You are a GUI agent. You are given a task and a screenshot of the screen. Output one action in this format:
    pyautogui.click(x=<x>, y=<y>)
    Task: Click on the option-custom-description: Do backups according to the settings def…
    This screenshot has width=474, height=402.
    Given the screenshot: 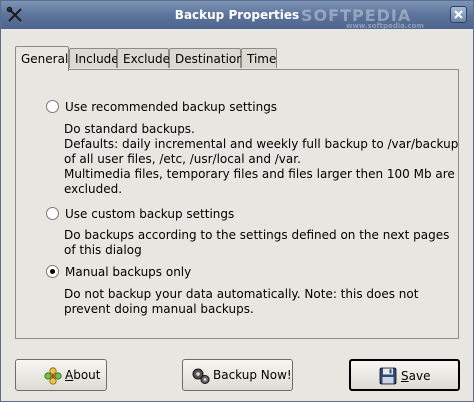 What is the action you would take?
    pyautogui.click(x=257, y=242)
    